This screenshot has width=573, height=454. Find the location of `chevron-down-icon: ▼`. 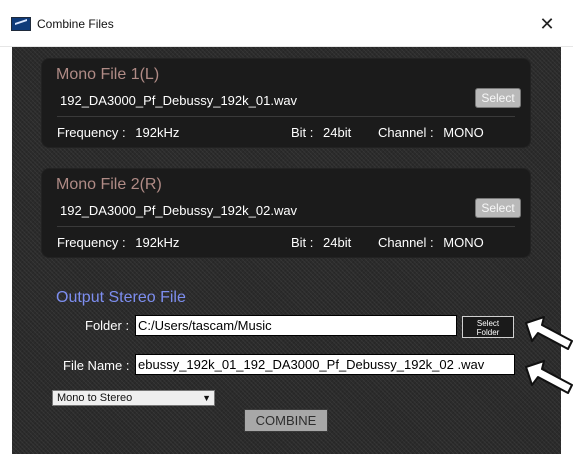

chevron-down-icon: ▼ is located at coordinates (206, 398).